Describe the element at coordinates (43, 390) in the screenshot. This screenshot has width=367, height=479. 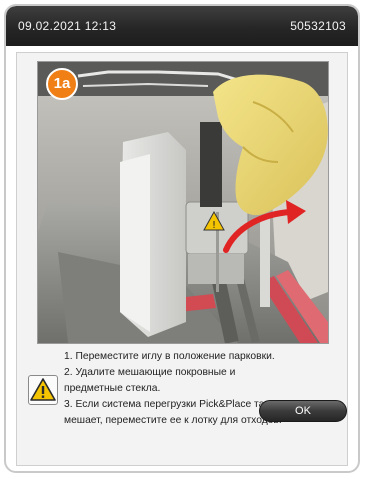
I see `warning-triangle-icon` at that location.